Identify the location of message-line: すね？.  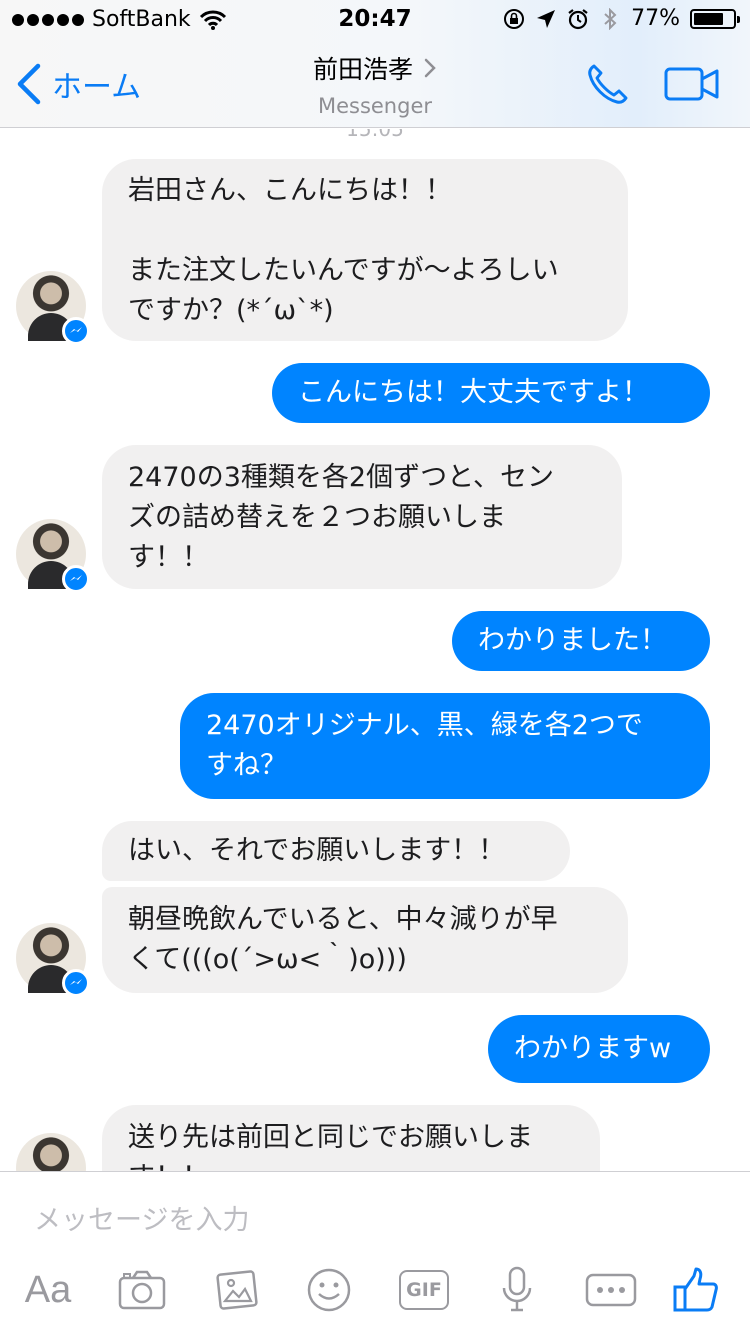
(246, 765).